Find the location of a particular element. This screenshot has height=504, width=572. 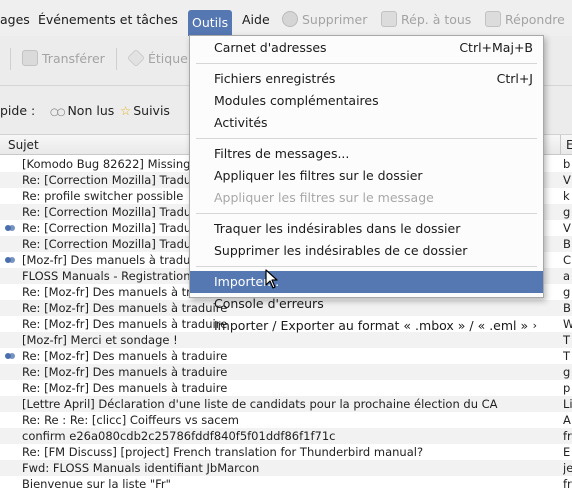

reply-icon is located at coordinates (493, 19).